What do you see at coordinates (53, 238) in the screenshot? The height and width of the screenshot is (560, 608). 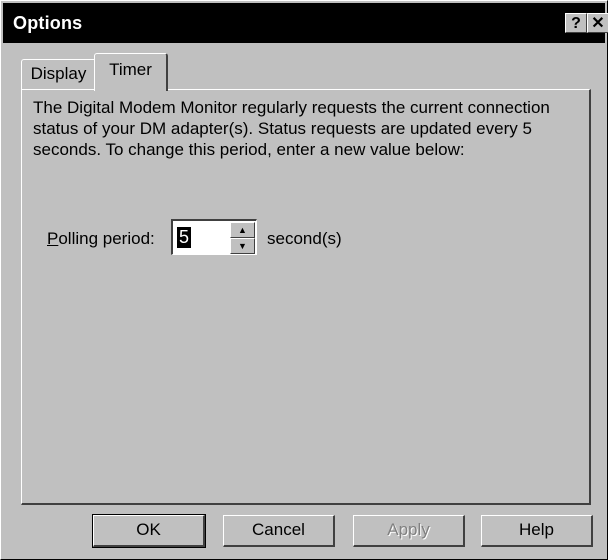 I see `polling-label-mnemonic: P` at bounding box center [53, 238].